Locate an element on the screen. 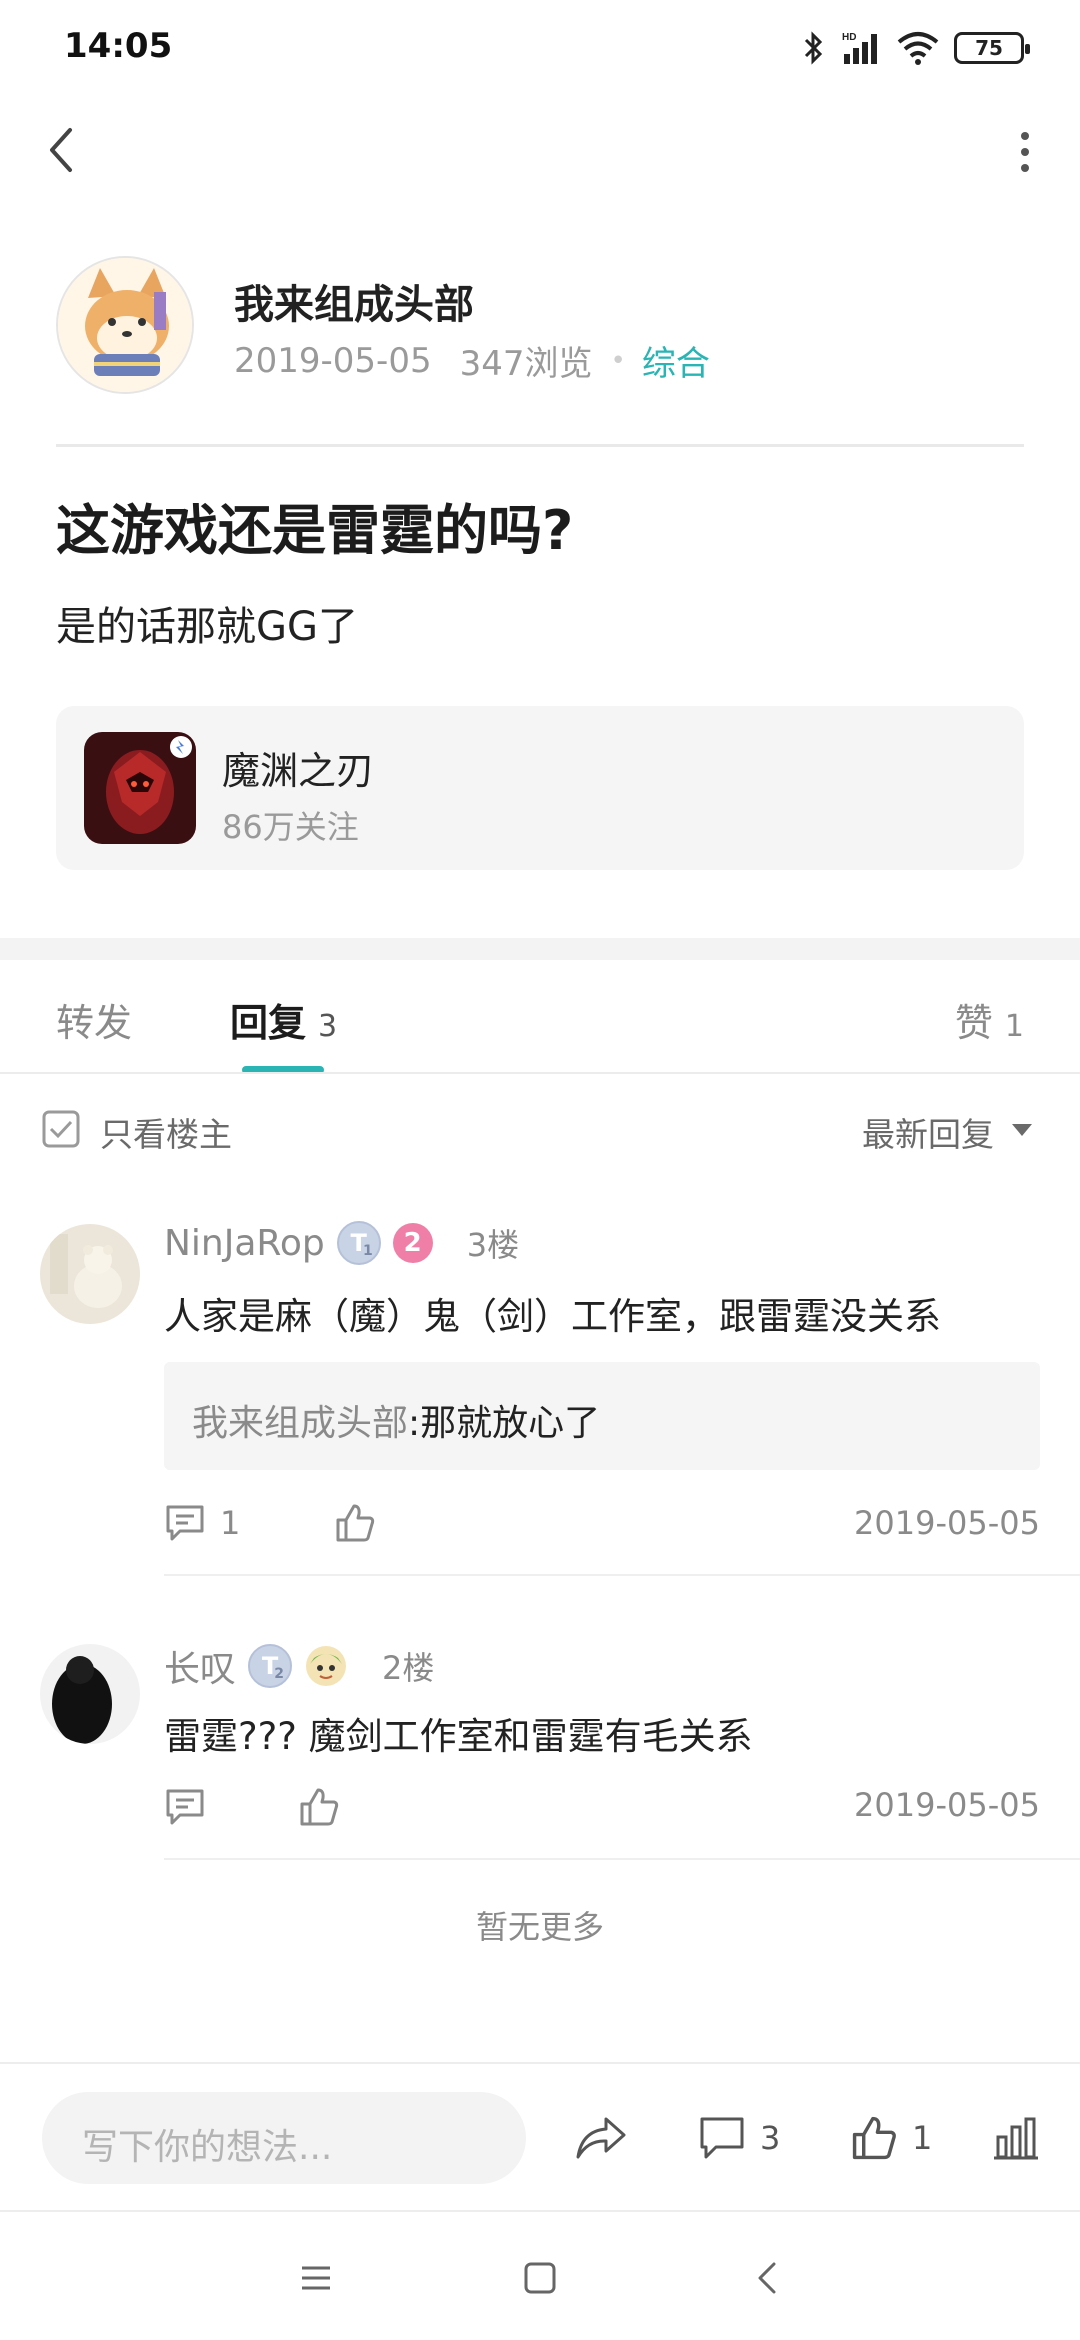 The width and height of the screenshot is (1080, 2340). comment-username: 长叹 is located at coordinates (200, 1666).